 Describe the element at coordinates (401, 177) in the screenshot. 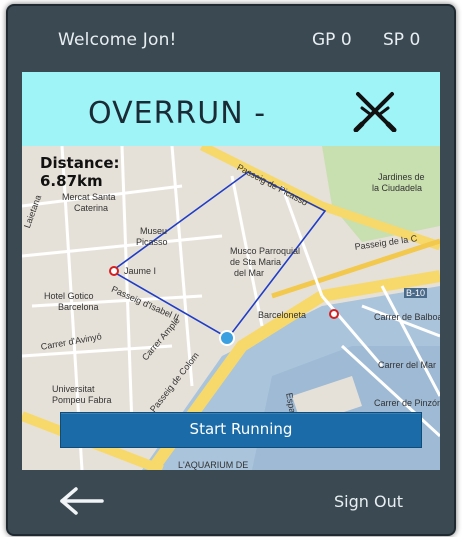

I see `map-label: Jardines de` at that location.